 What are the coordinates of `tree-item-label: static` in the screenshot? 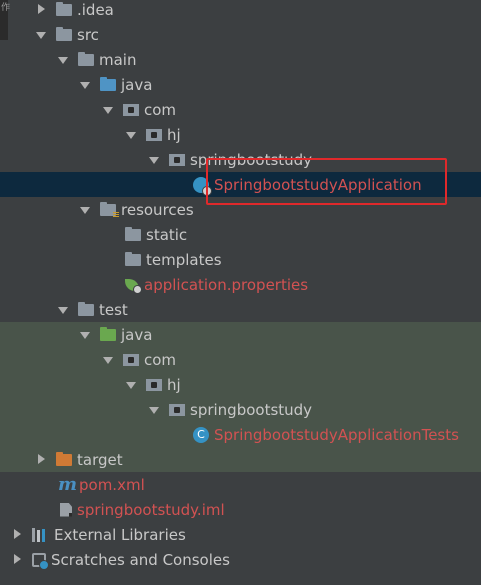 It's located at (167, 234).